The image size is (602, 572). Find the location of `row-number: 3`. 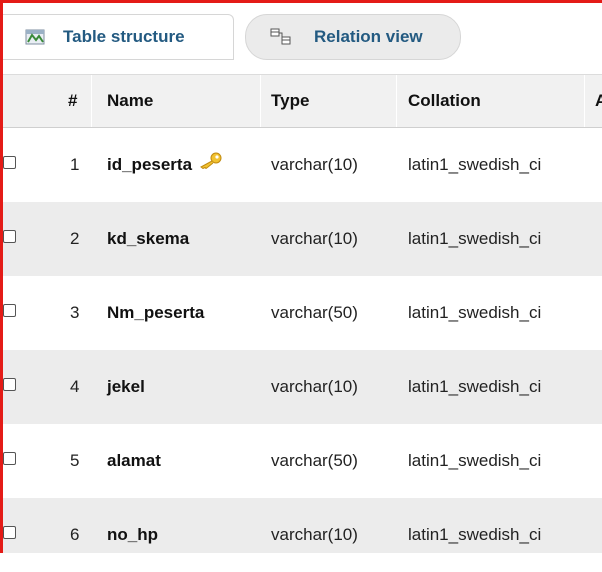

row-number: 3 is located at coordinates (75, 312).